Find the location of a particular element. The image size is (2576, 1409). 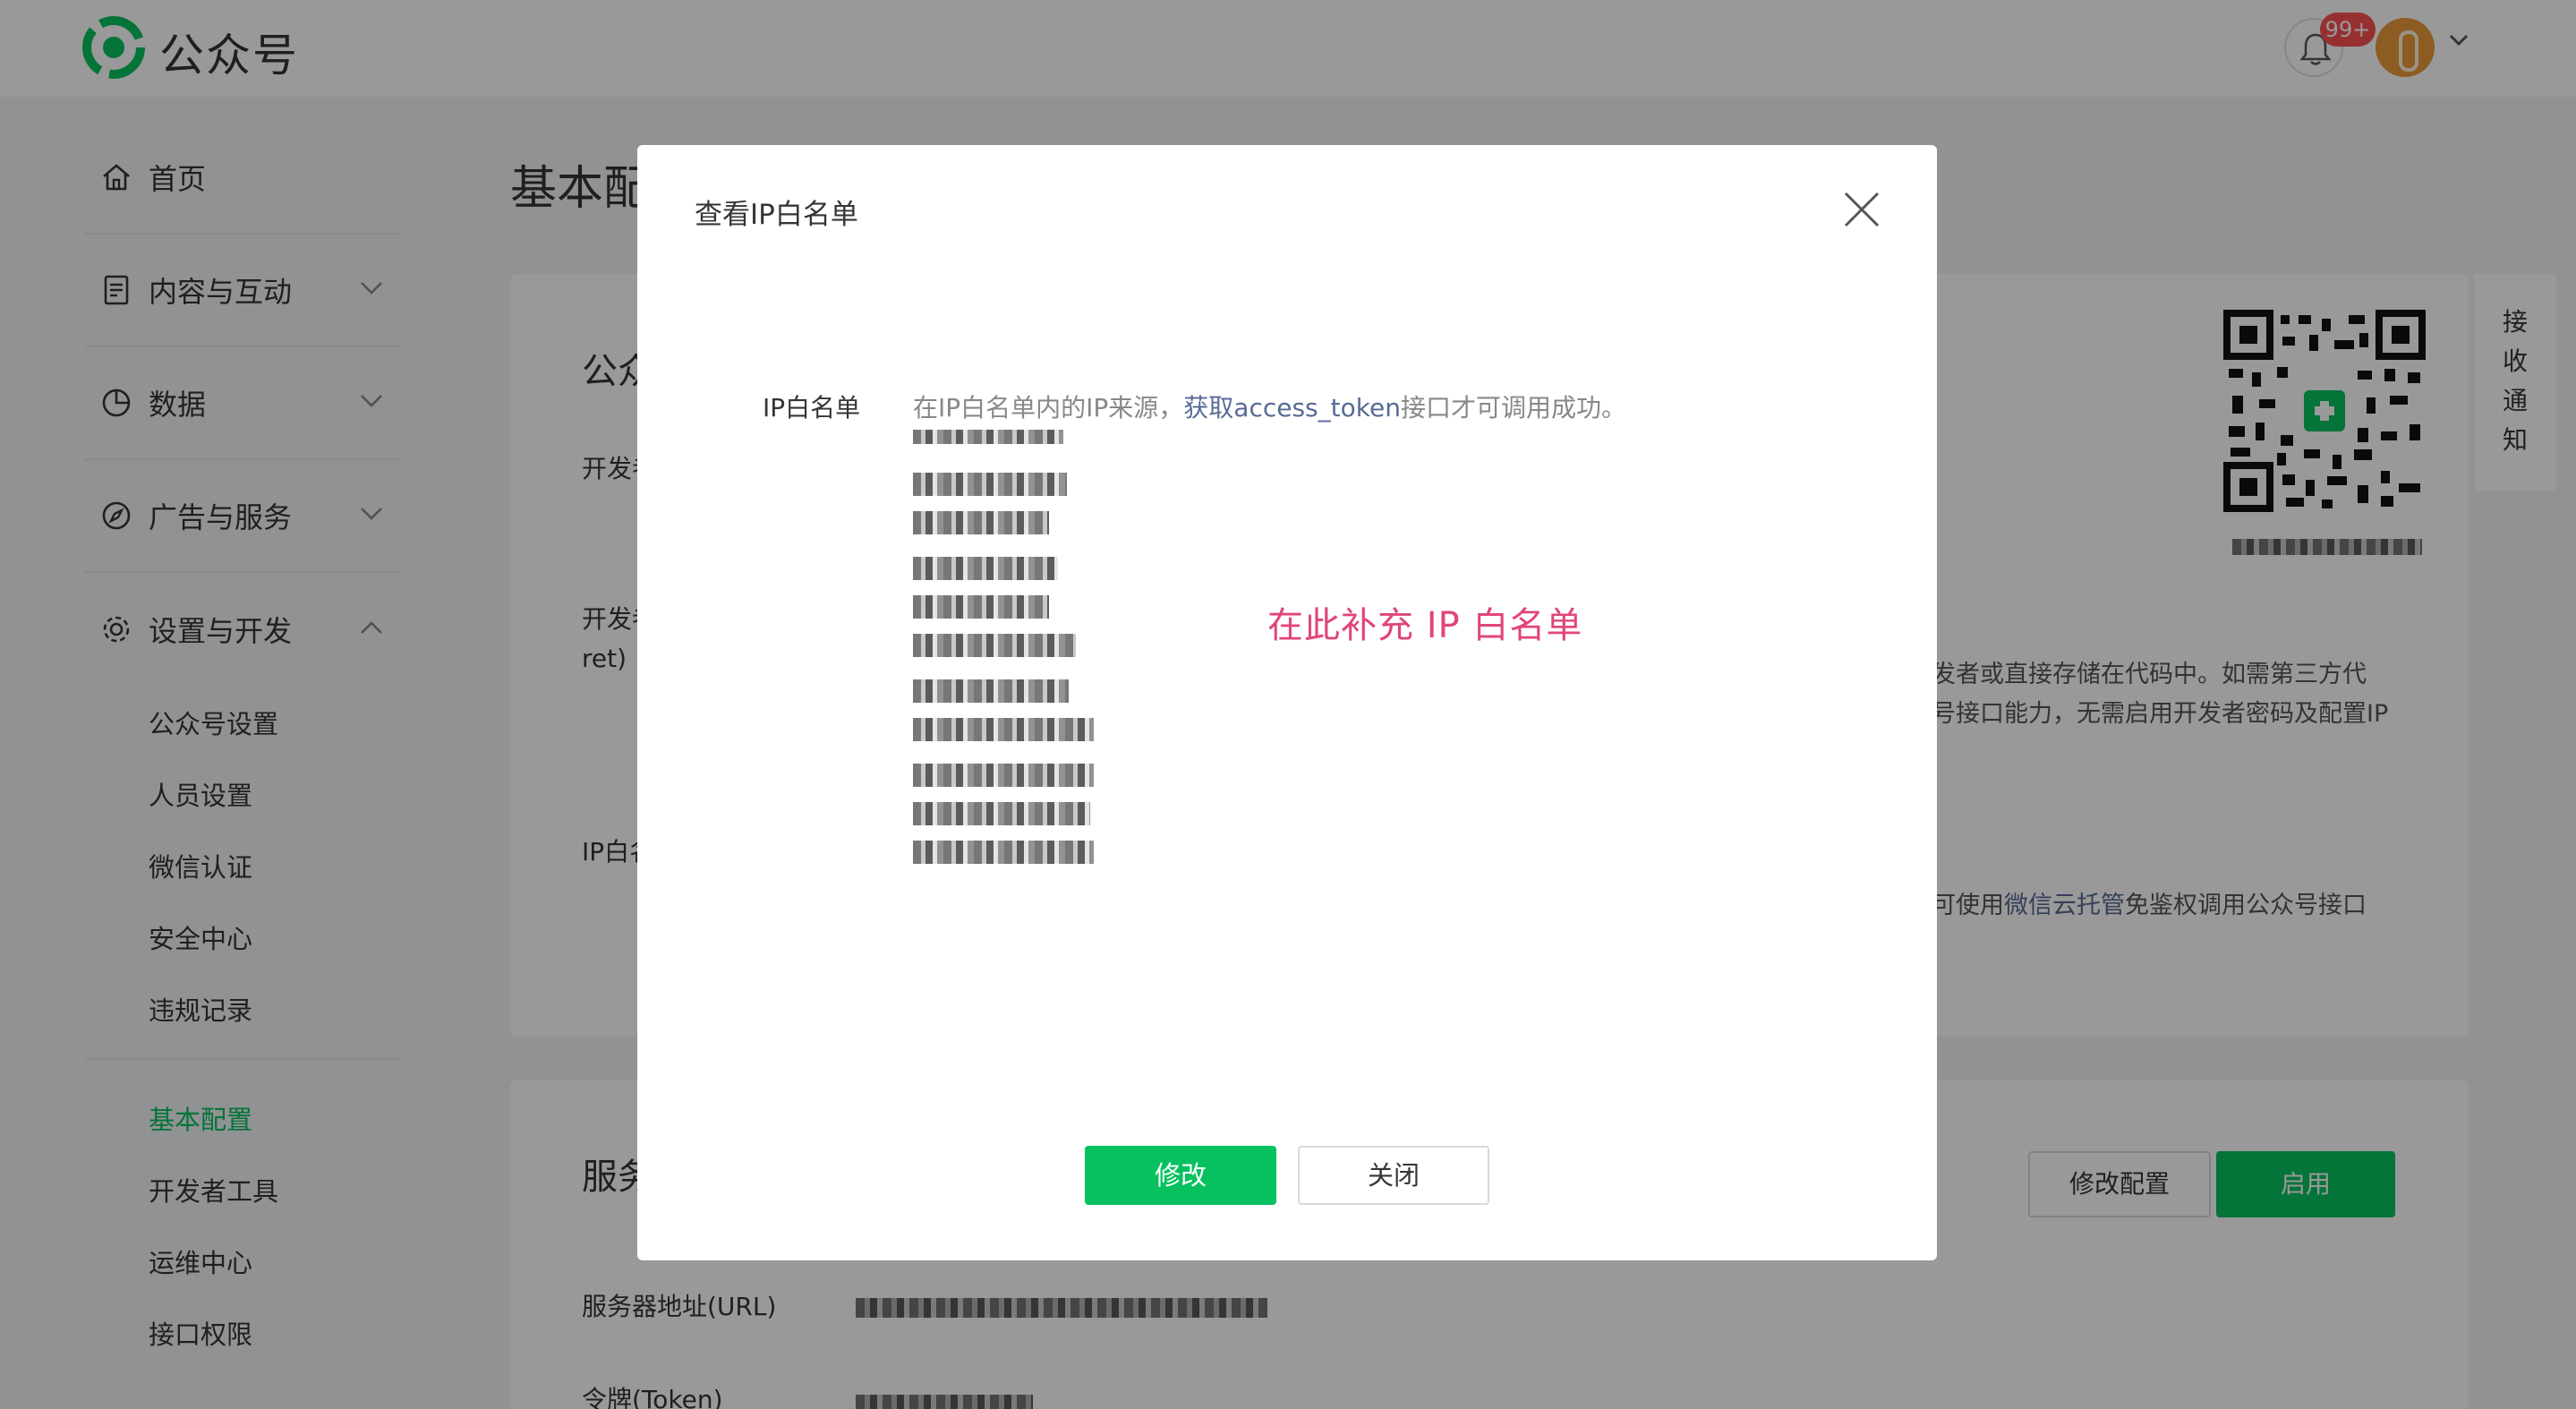

close-icon is located at coordinates (1861, 210).